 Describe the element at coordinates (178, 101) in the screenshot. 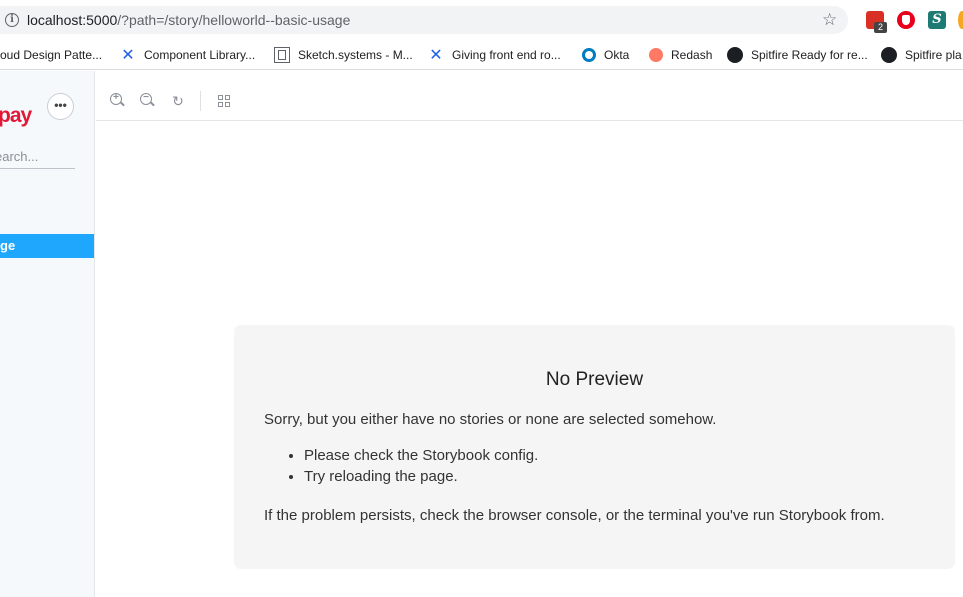

I see `zoom-reset-icon: ↻` at that location.